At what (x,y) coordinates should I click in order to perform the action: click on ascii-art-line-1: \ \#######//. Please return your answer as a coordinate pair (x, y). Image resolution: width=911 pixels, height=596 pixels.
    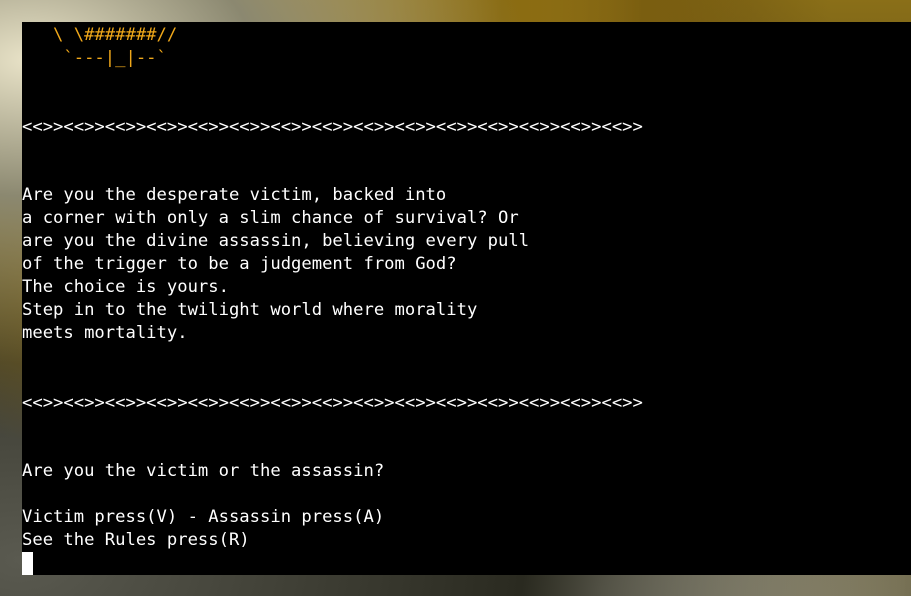
    Looking at the image, I should click on (100, 35).